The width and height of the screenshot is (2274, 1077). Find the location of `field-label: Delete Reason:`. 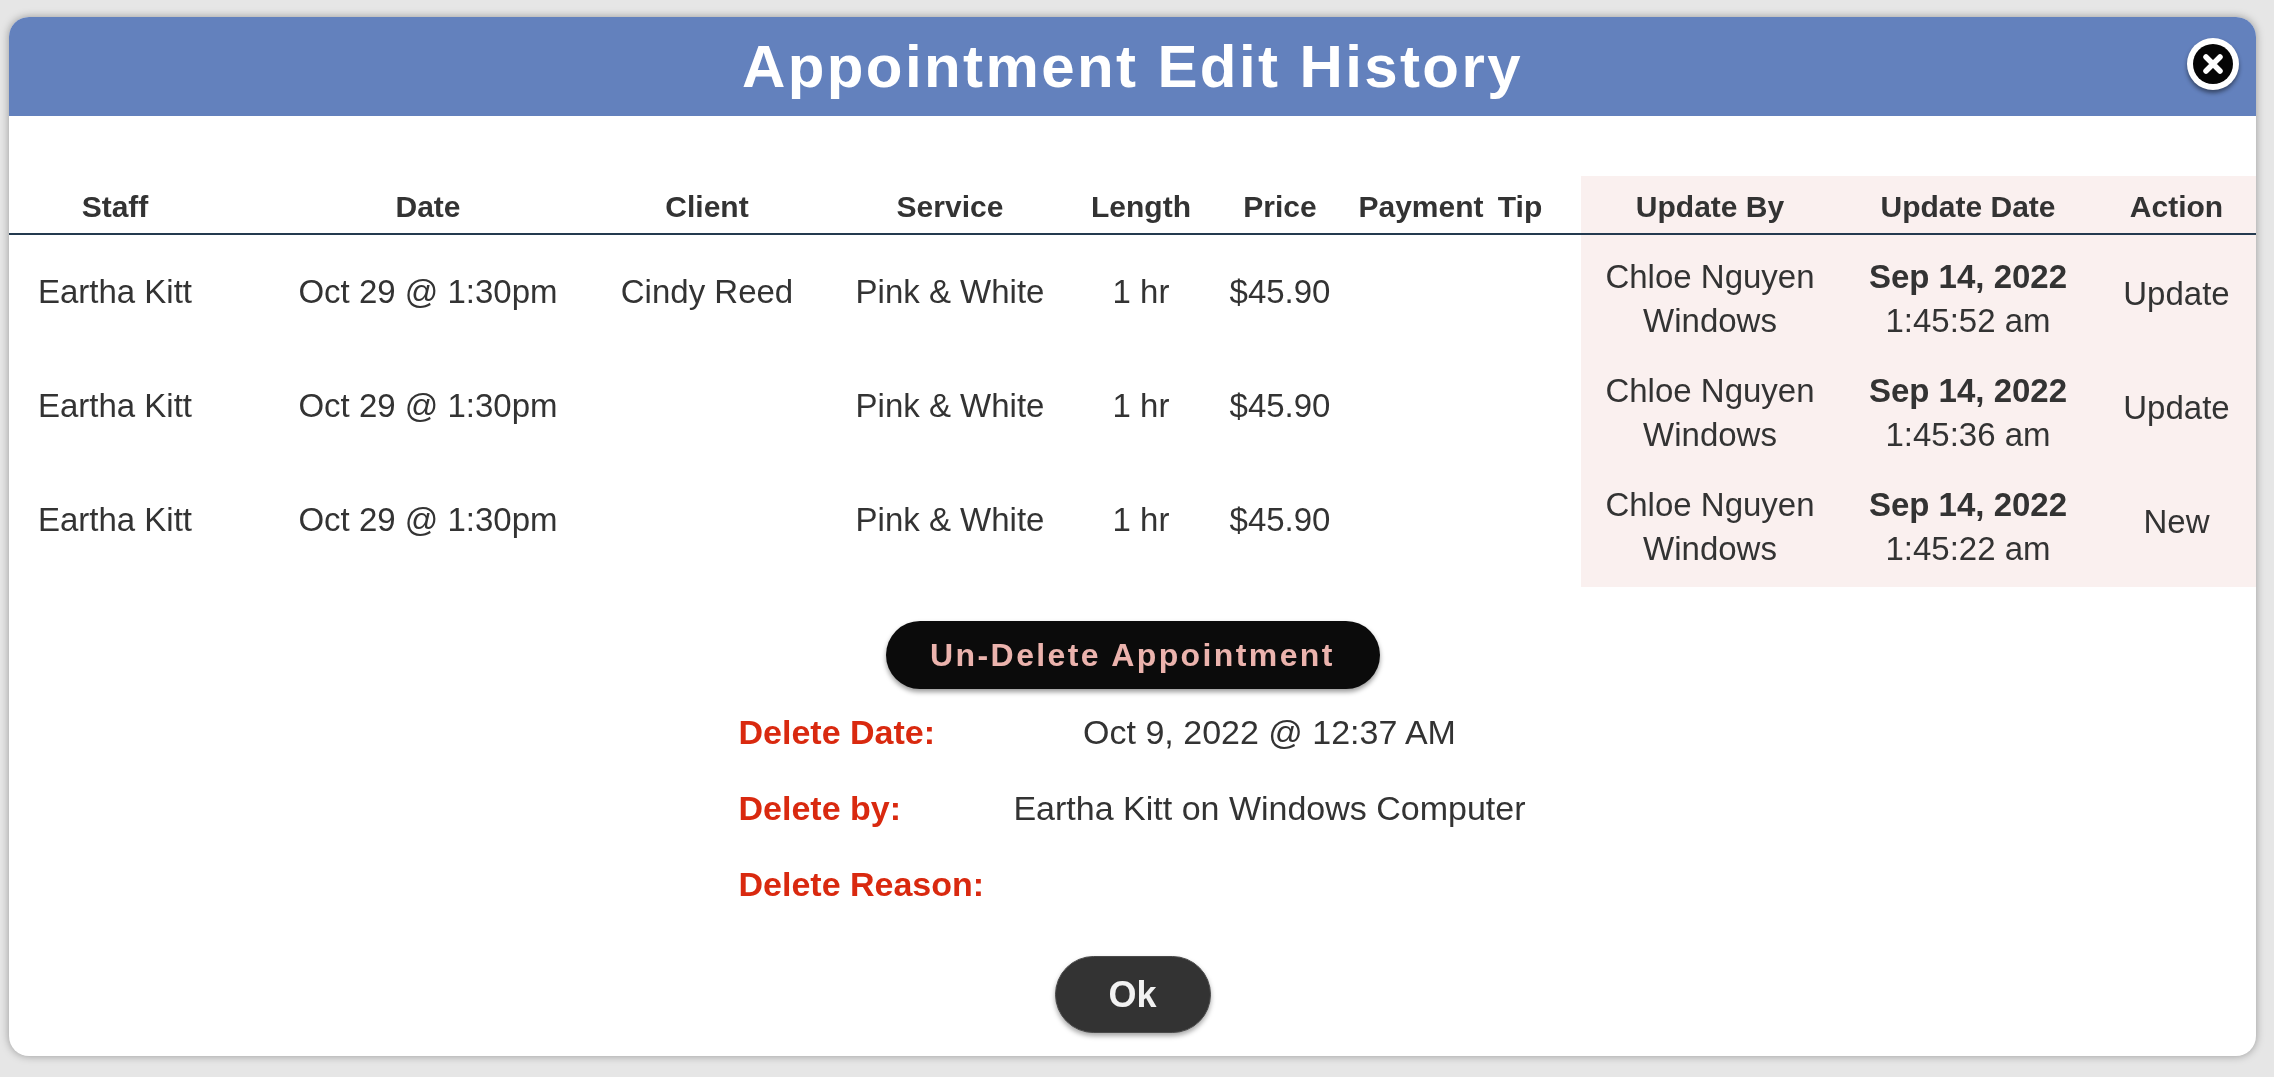

field-label: Delete Reason: is located at coordinates (861, 884).